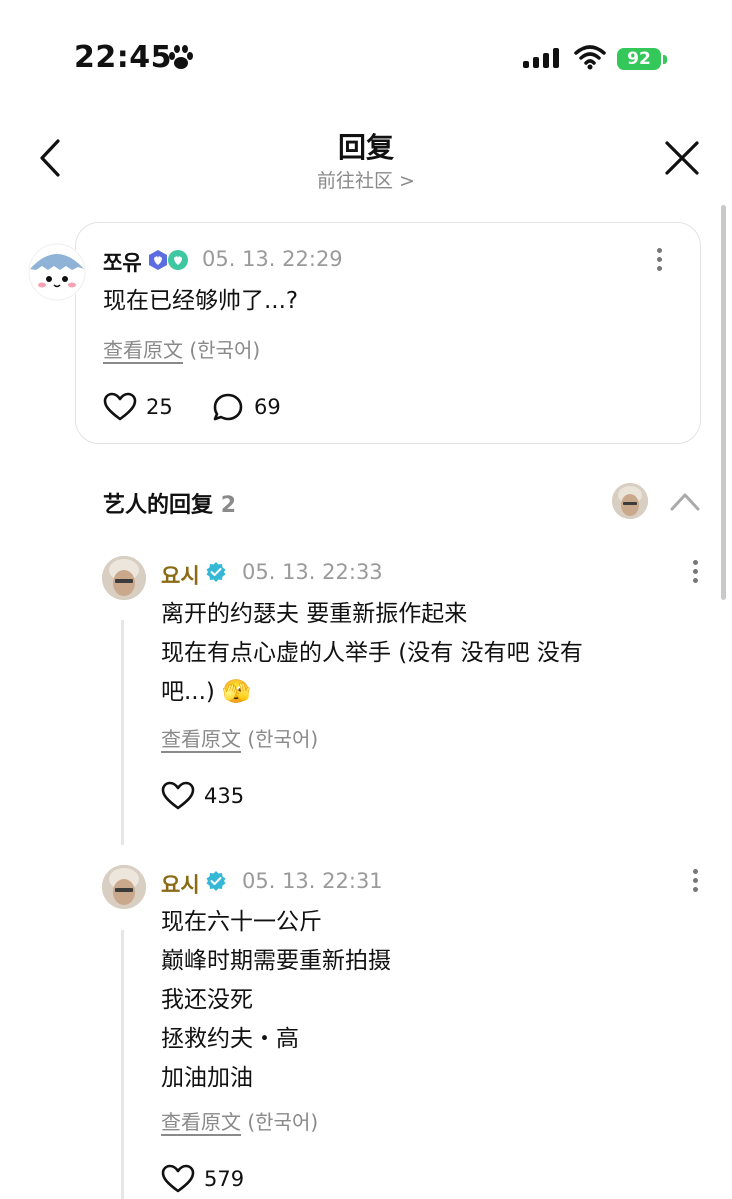 The image size is (732, 1199). Describe the element at coordinates (685, 501) in the screenshot. I see `chevron-up-icon` at that location.